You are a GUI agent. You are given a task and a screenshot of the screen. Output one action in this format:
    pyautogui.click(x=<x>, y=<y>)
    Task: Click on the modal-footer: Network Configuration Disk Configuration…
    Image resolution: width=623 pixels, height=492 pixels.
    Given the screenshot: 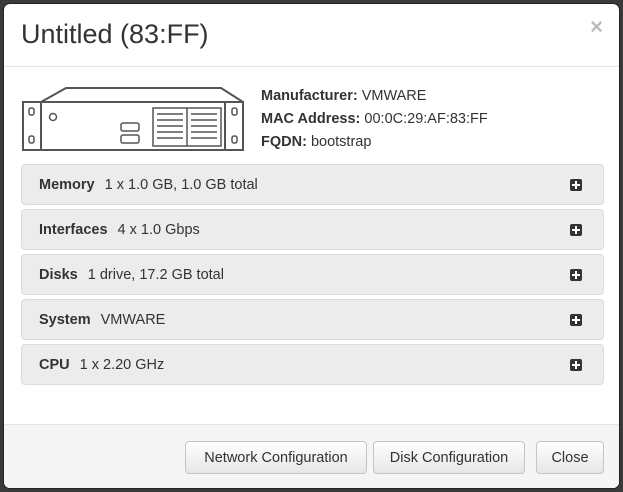 What is the action you would take?
    pyautogui.click(x=311, y=456)
    